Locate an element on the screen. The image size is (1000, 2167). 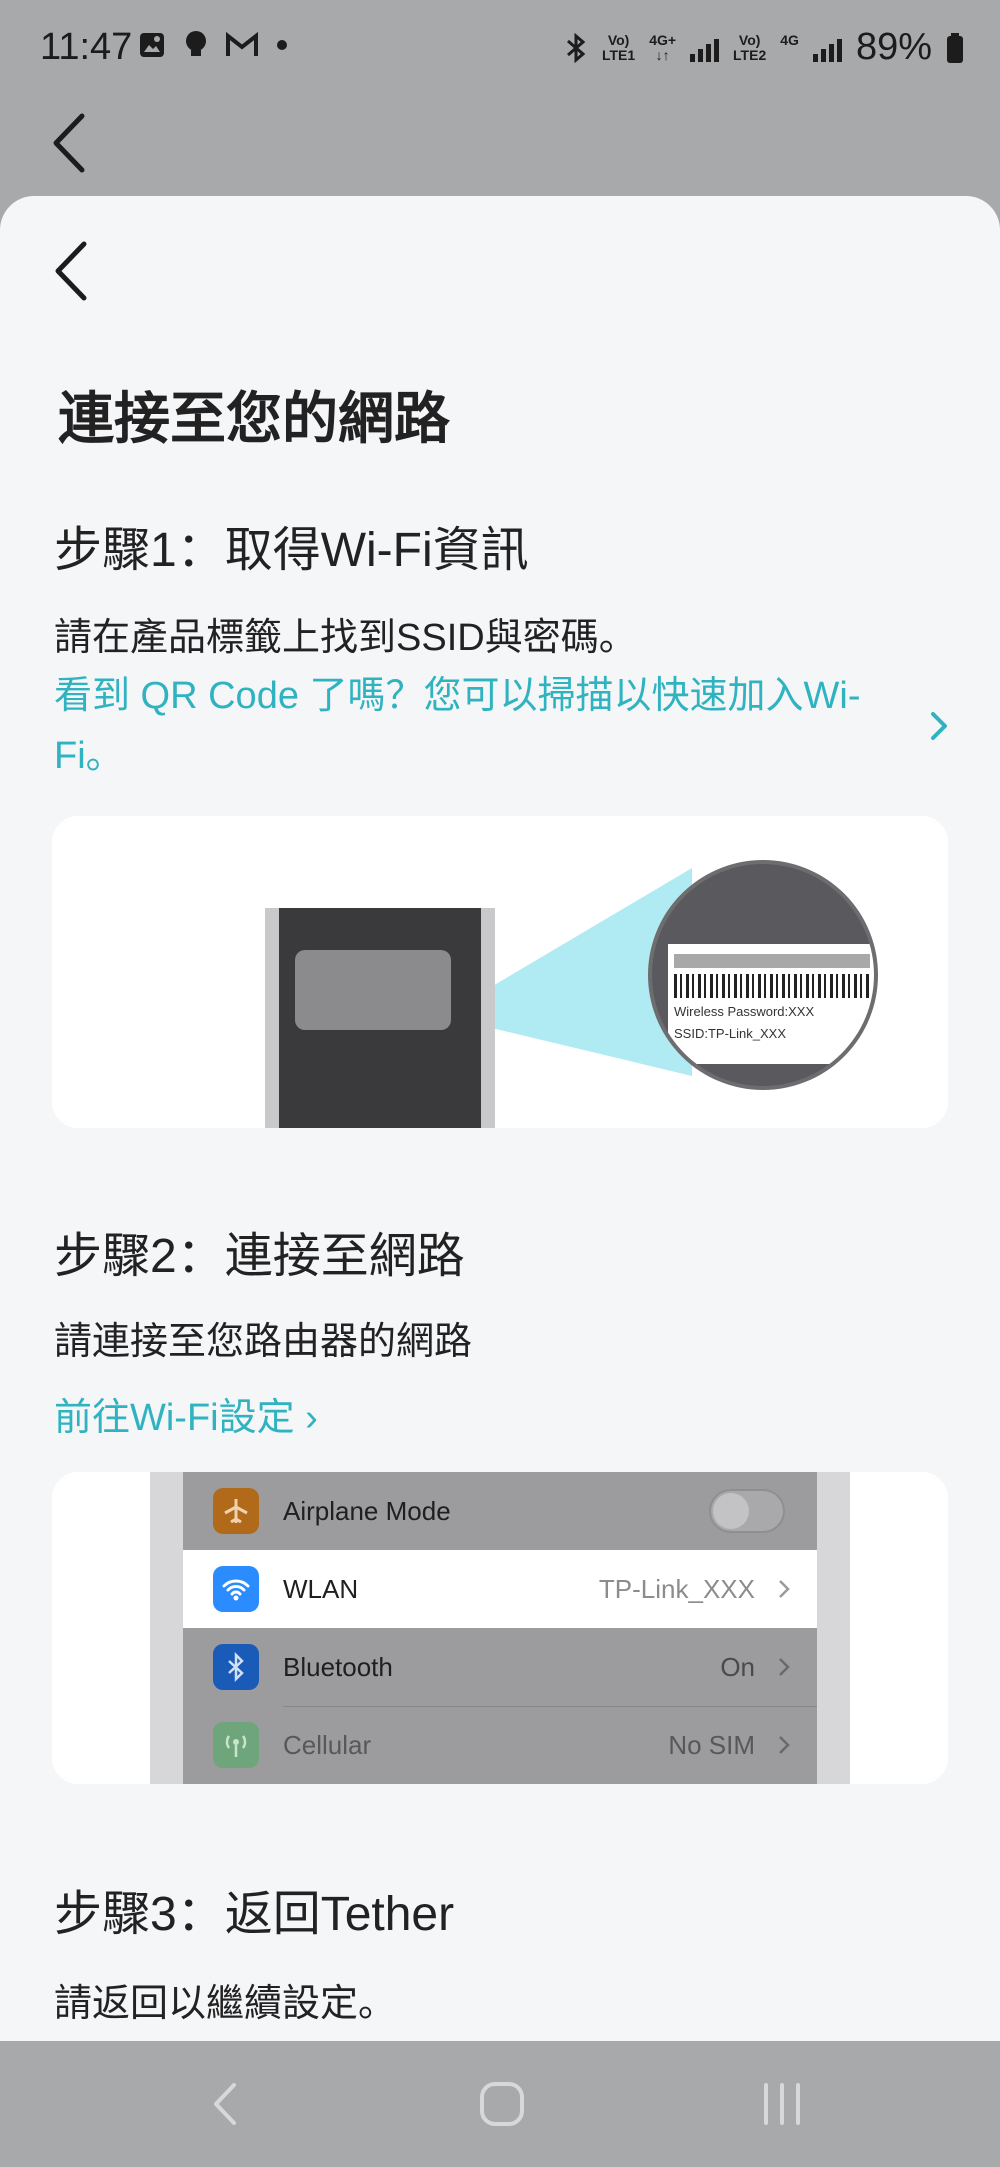
sim2-volte: Vo) LTE2 is located at coordinates (750, 47).